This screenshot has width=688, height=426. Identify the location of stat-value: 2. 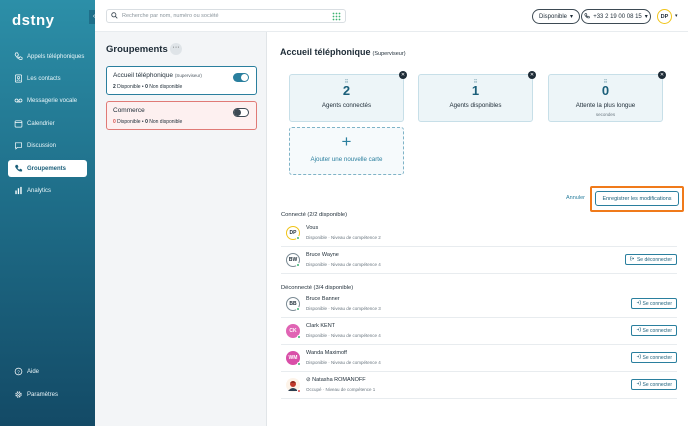
(346, 90).